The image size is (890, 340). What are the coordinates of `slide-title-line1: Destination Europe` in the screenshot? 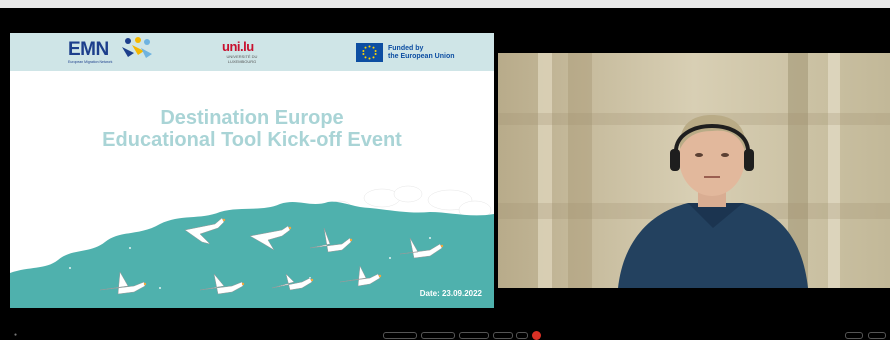 It's located at (252, 118).